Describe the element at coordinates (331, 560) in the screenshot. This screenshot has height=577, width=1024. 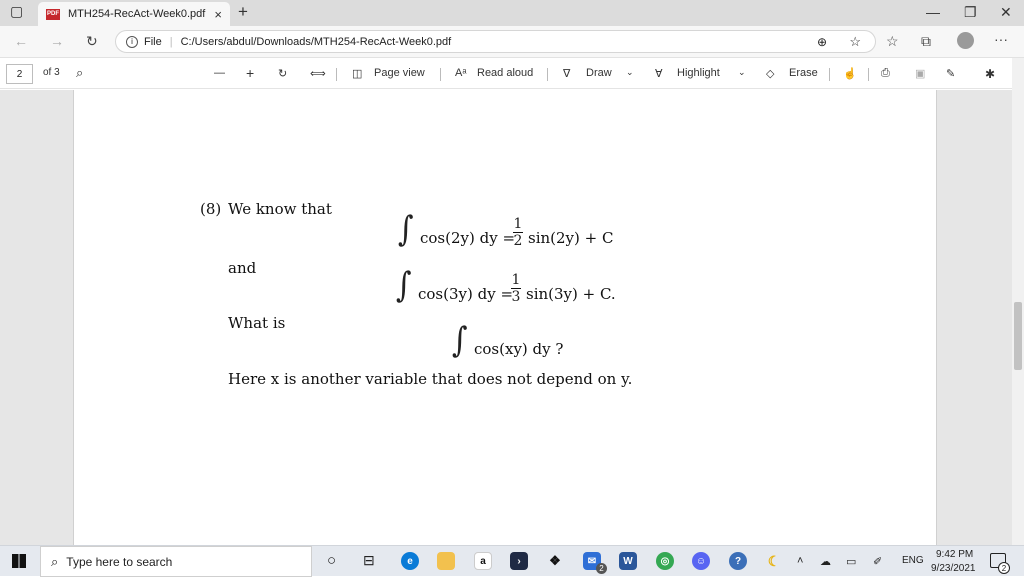
I see `cortana-icon: ○` at that location.